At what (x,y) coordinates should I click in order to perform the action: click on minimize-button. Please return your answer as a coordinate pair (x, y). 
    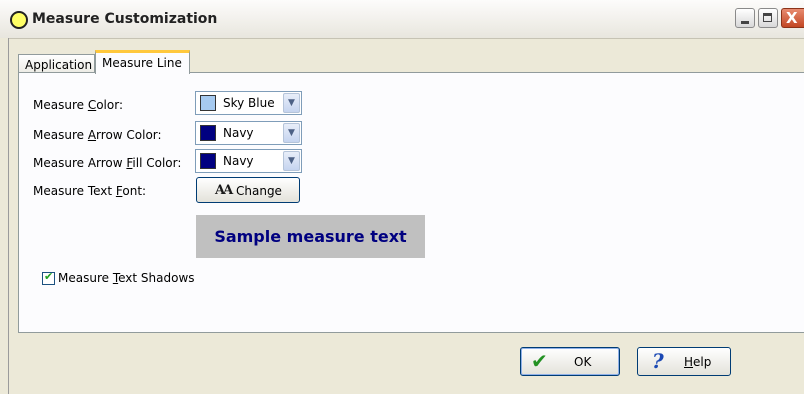
    Looking at the image, I should click on (745, 18).